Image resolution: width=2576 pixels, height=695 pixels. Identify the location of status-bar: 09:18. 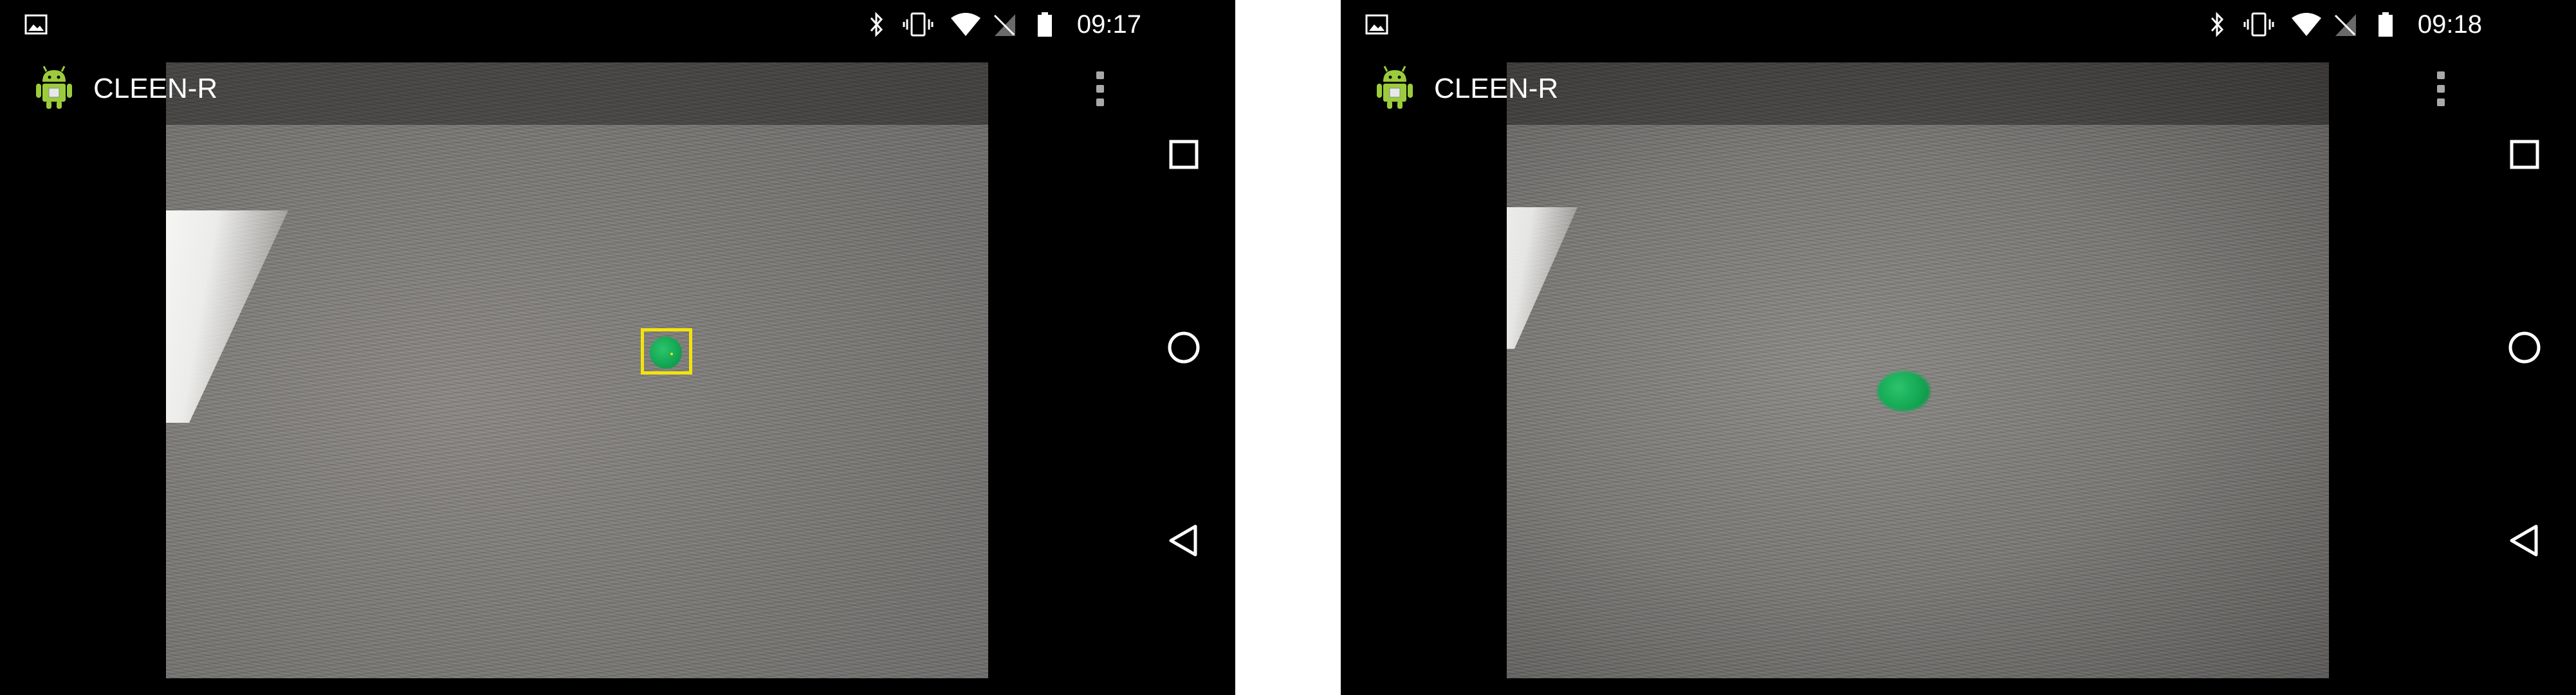
(1958, 24).